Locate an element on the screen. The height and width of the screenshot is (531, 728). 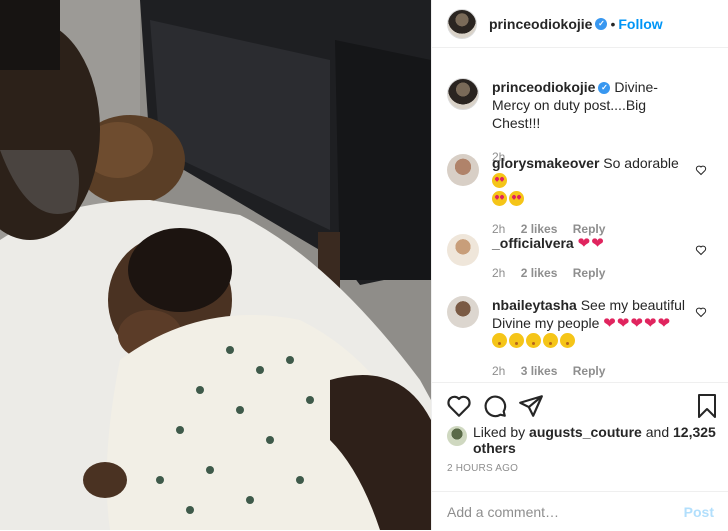
post-header: princeodiokojie ✓ • Follow is located at coordinates (580, 24).